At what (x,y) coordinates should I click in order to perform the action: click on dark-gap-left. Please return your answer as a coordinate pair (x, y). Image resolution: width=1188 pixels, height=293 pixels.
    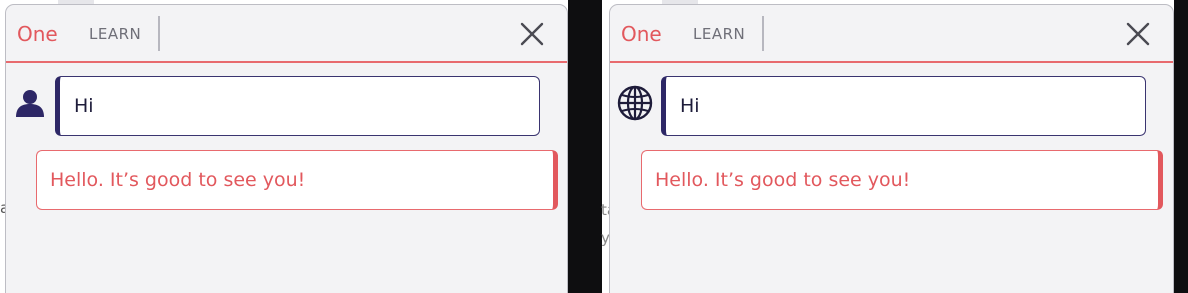
    Looking at the image, I should click on (573, 146).